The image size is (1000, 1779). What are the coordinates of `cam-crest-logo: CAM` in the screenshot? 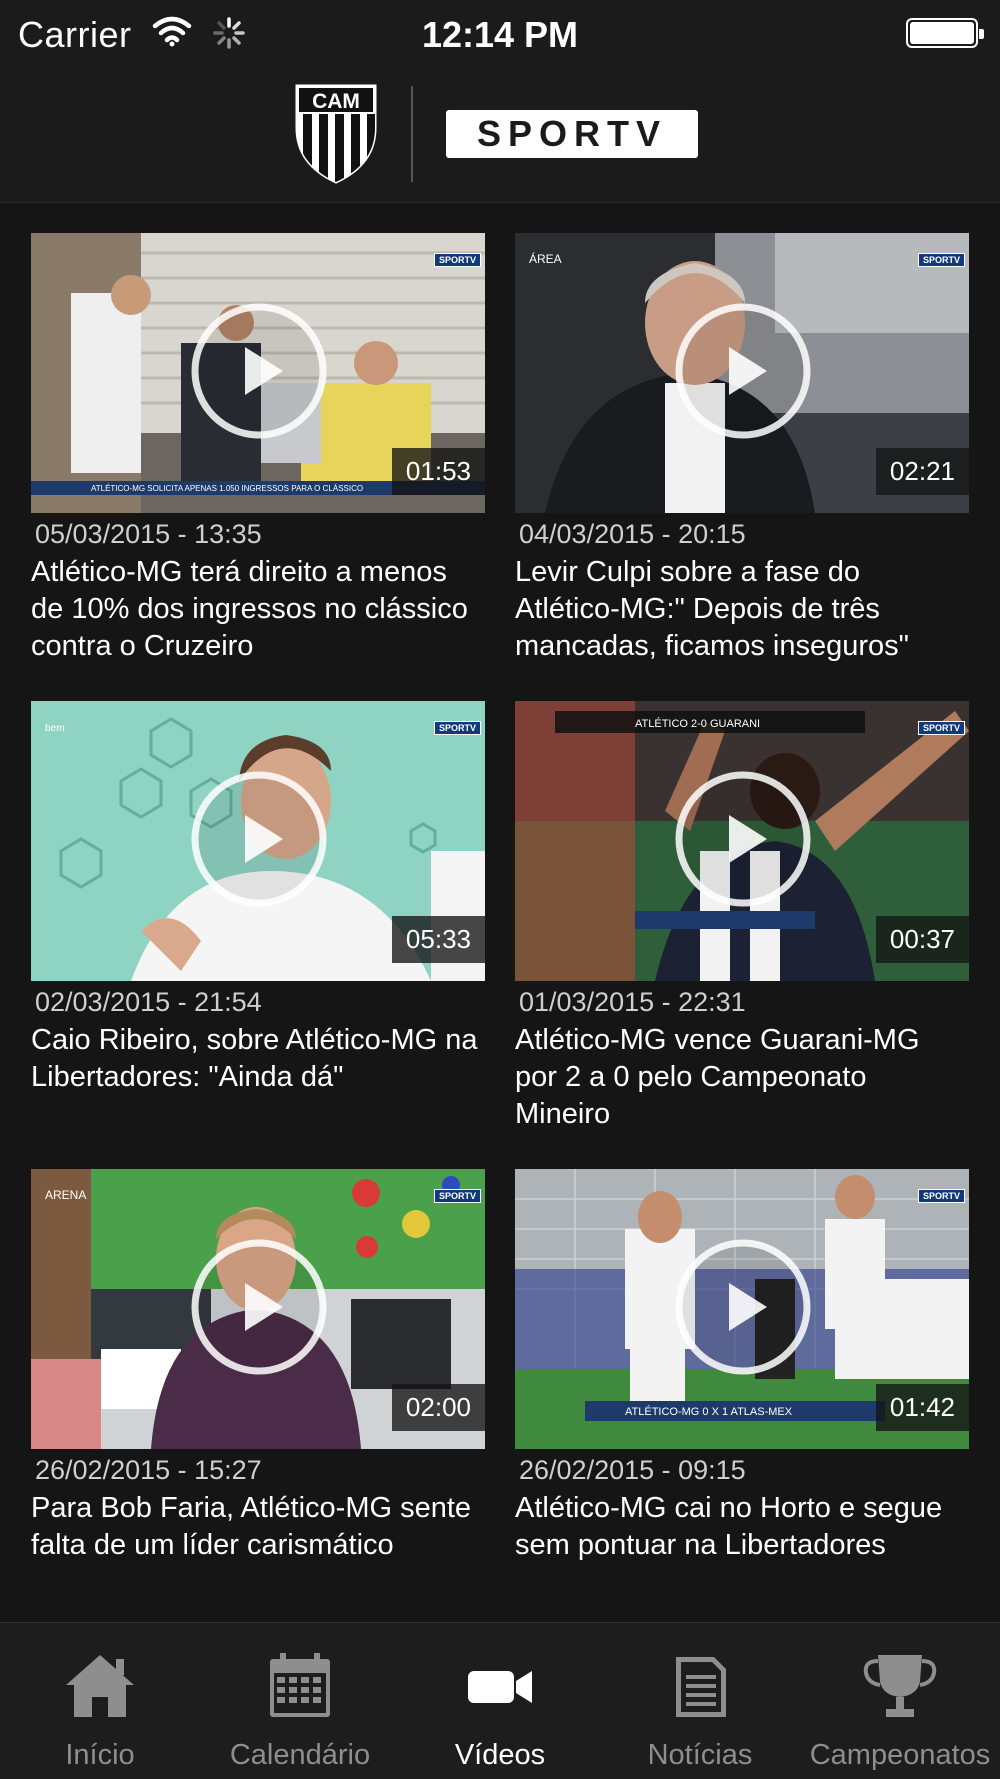 It's located at (336, 136).